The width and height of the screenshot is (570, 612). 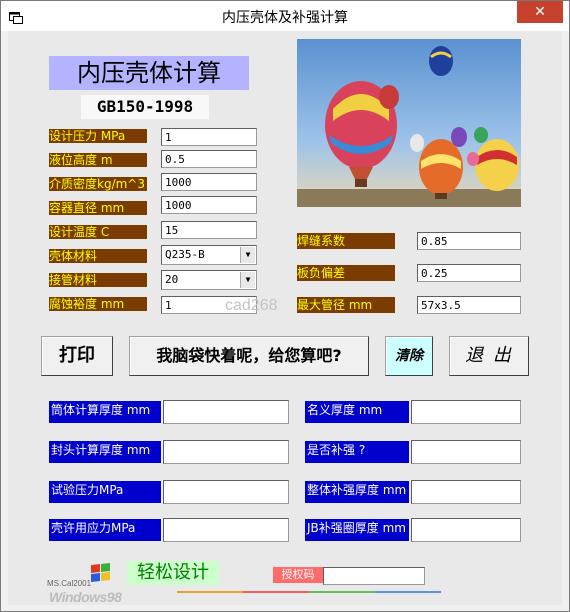 What do you see at coordinates (98, 304) in the screenshot?
I see `corrosion-allowance-label: 腐蚀裕度 mm` at bounding box center [98, 304].